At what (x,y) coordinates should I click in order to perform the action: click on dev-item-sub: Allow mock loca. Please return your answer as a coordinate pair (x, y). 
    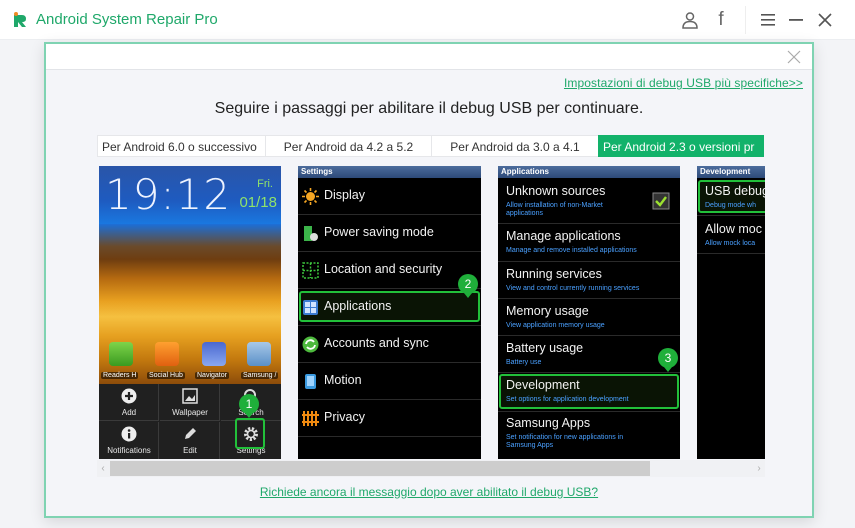
    Looking at the image, I should click on (730, 243).